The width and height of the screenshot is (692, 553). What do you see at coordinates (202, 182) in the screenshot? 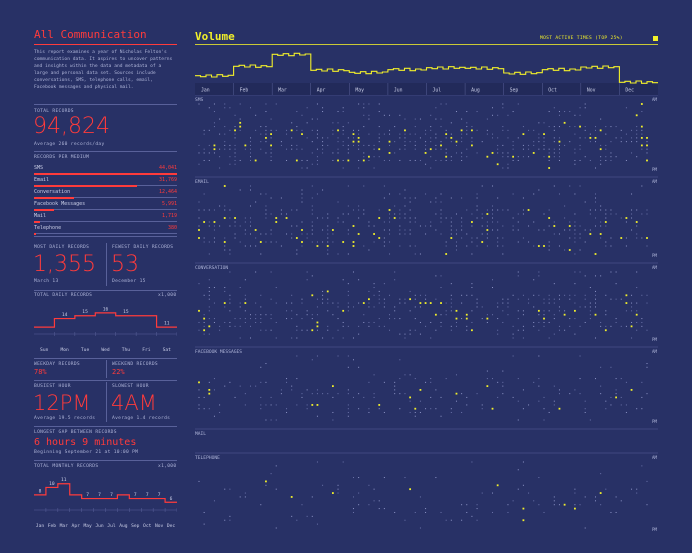
I see `panel-label: EMAIL` at bounding box center [202, 182].